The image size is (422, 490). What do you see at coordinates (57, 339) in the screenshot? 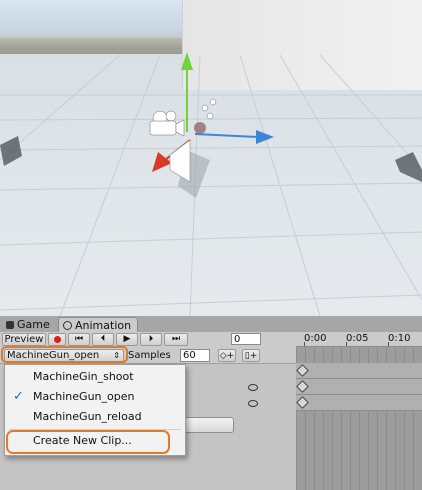
I see `record-button` at bounding box center [57, 339].